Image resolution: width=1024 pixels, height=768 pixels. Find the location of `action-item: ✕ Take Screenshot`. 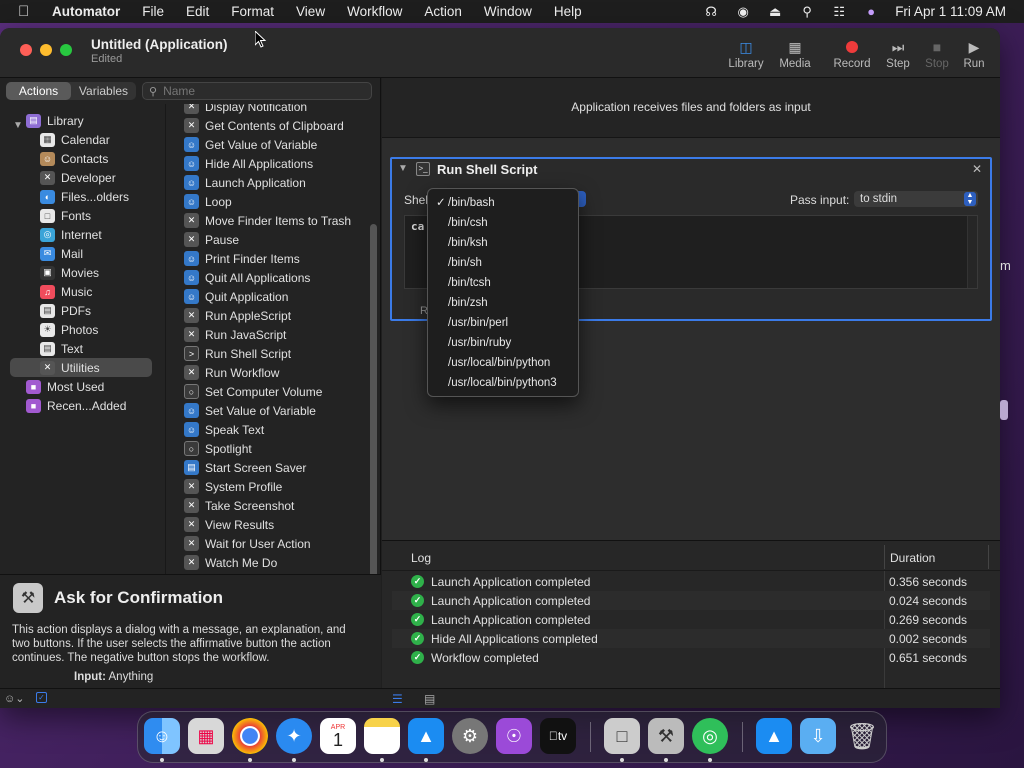

action-item: ✕ Take Screenshot is located at coordinates (239, 505).